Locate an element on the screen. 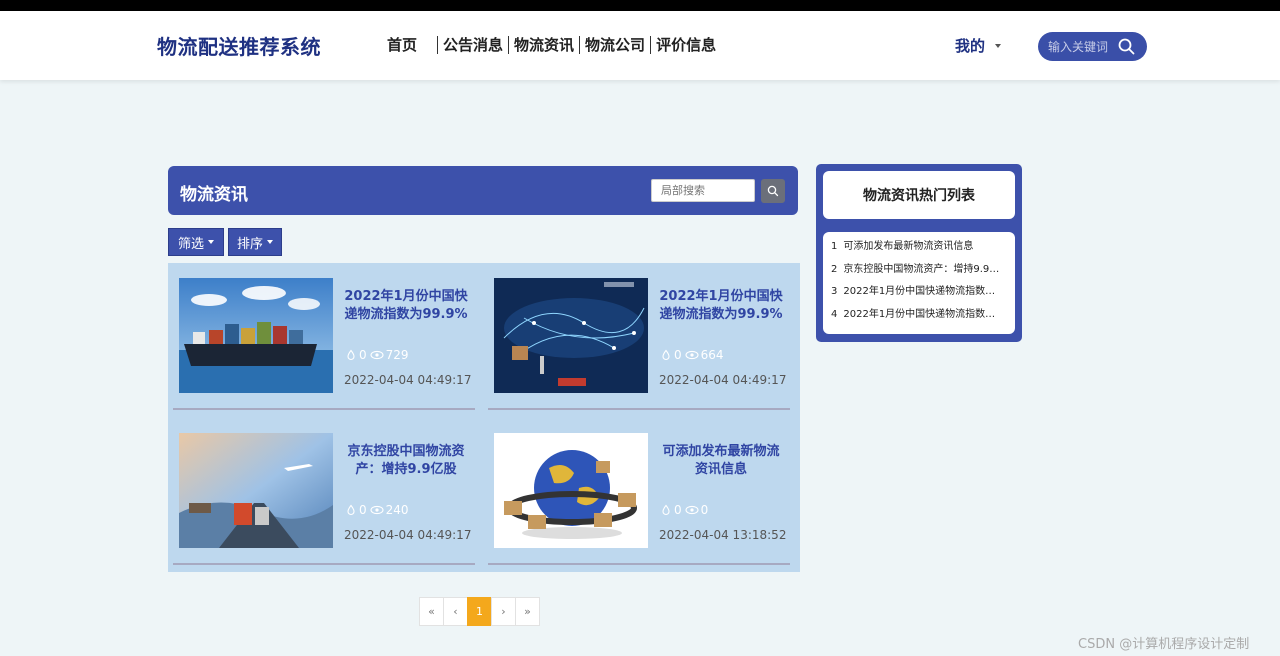 The height and width of the screenshot is (656, 1280). news-stats: 0 0 is located at coordinates (685, 510).